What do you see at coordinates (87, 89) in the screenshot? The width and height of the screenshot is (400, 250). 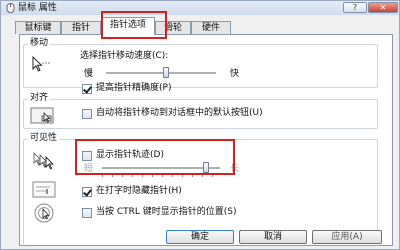 I see `precision-checkbox` at bounding box center [87, 89].